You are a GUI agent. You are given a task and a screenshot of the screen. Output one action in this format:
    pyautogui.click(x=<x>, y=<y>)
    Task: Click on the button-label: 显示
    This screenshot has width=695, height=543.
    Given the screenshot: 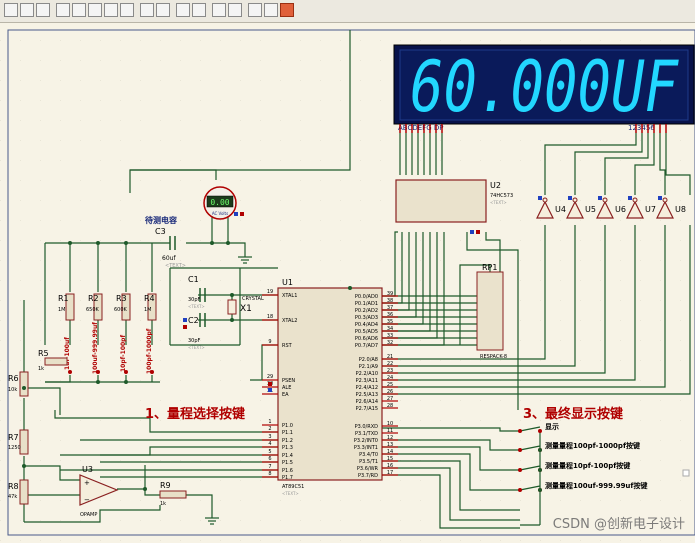 What is the action you would take?
    pyautogui.click(x=552, y=426)
    